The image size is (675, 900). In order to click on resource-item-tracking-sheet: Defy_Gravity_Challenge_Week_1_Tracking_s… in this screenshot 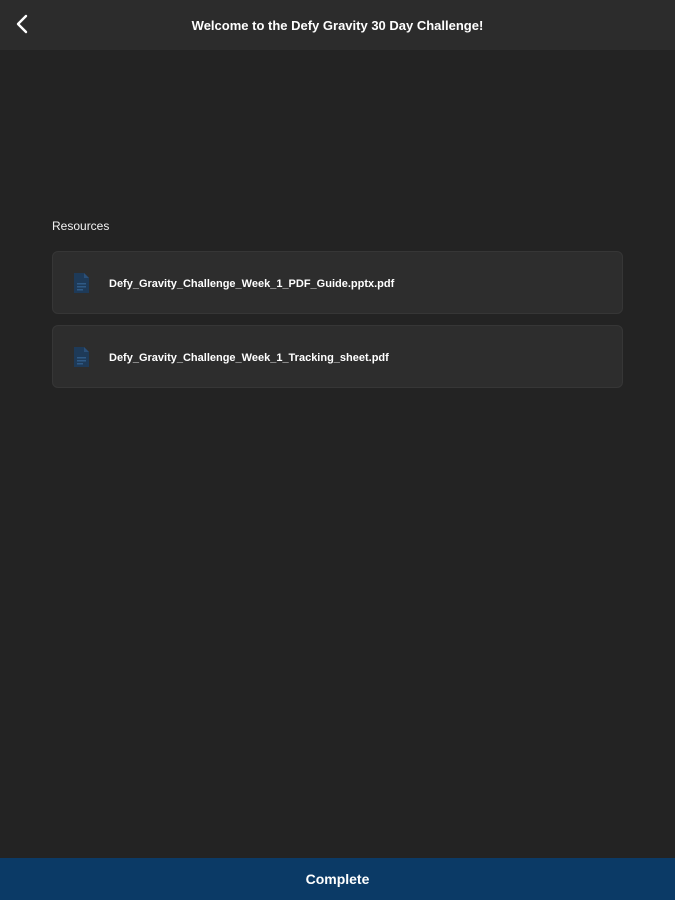, I will do `click(337, 356)`.